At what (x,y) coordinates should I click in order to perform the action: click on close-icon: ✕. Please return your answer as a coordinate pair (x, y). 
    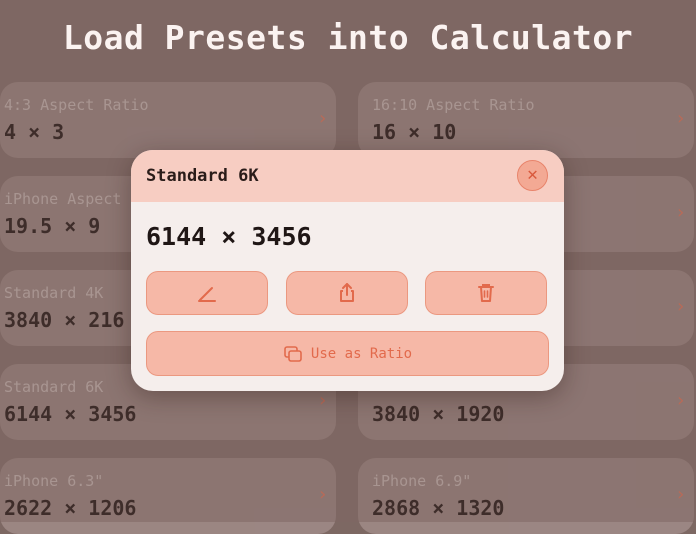
    Looking at the image, I should click on (532, 174).